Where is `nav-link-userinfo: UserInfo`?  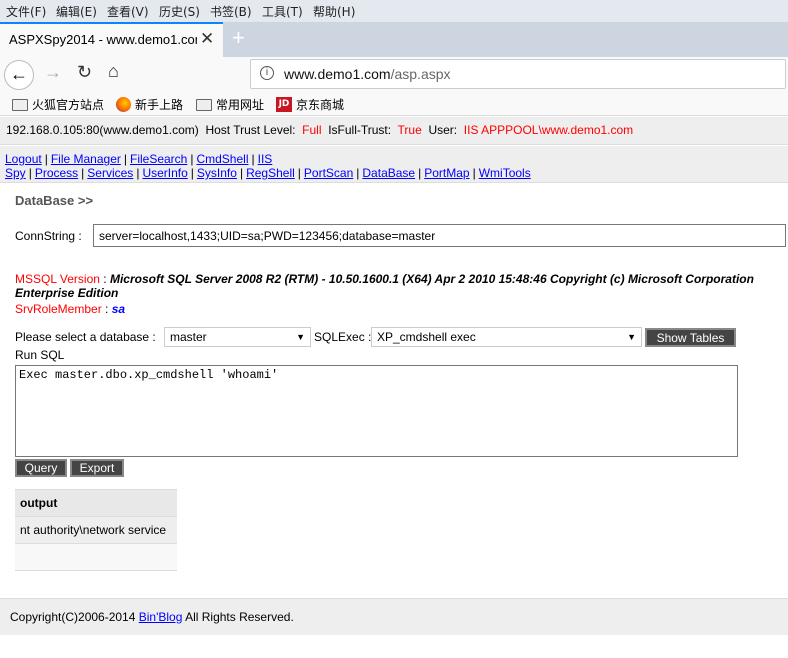 nav-link-userinfo: UserInfo is located at coordinates (164, 173).